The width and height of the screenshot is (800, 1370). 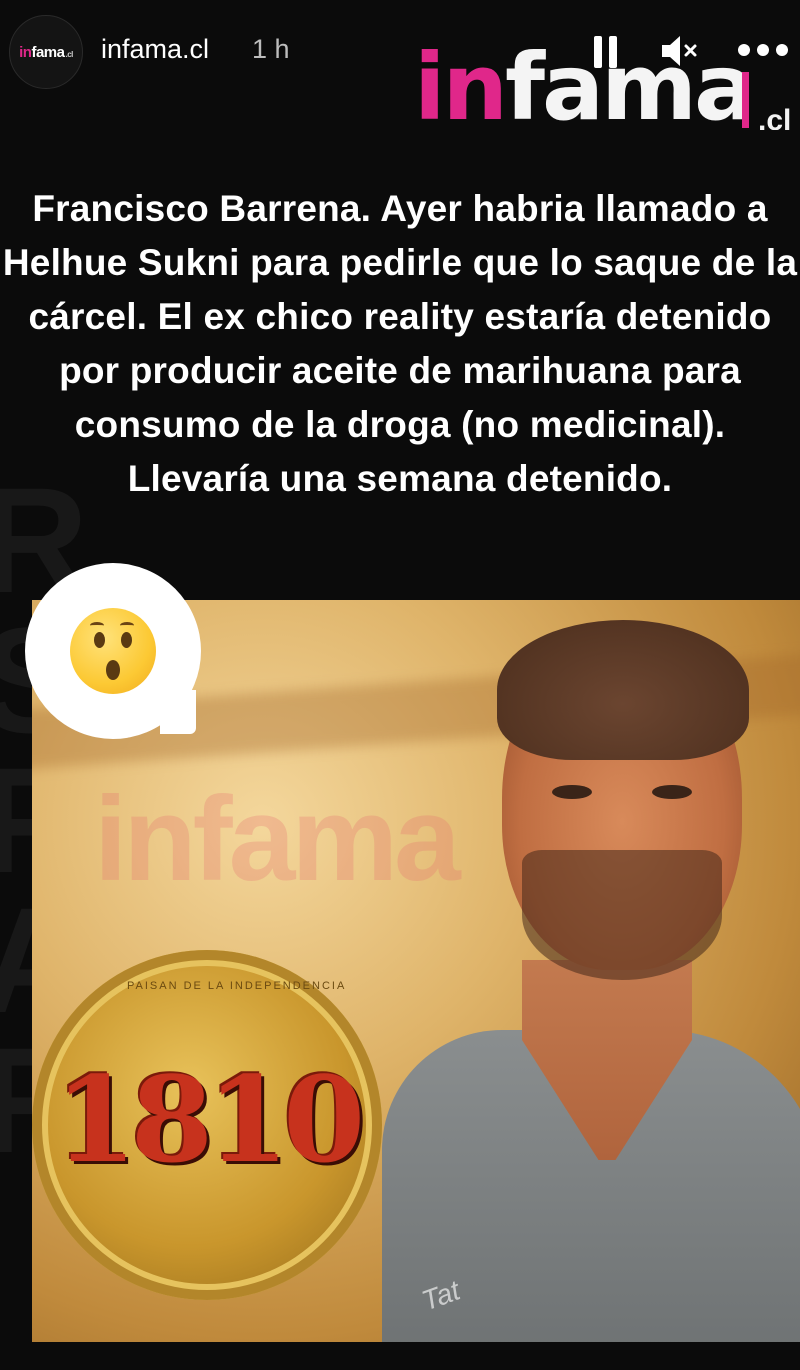 I want to click on right-eye, so click(x=672, y=792).